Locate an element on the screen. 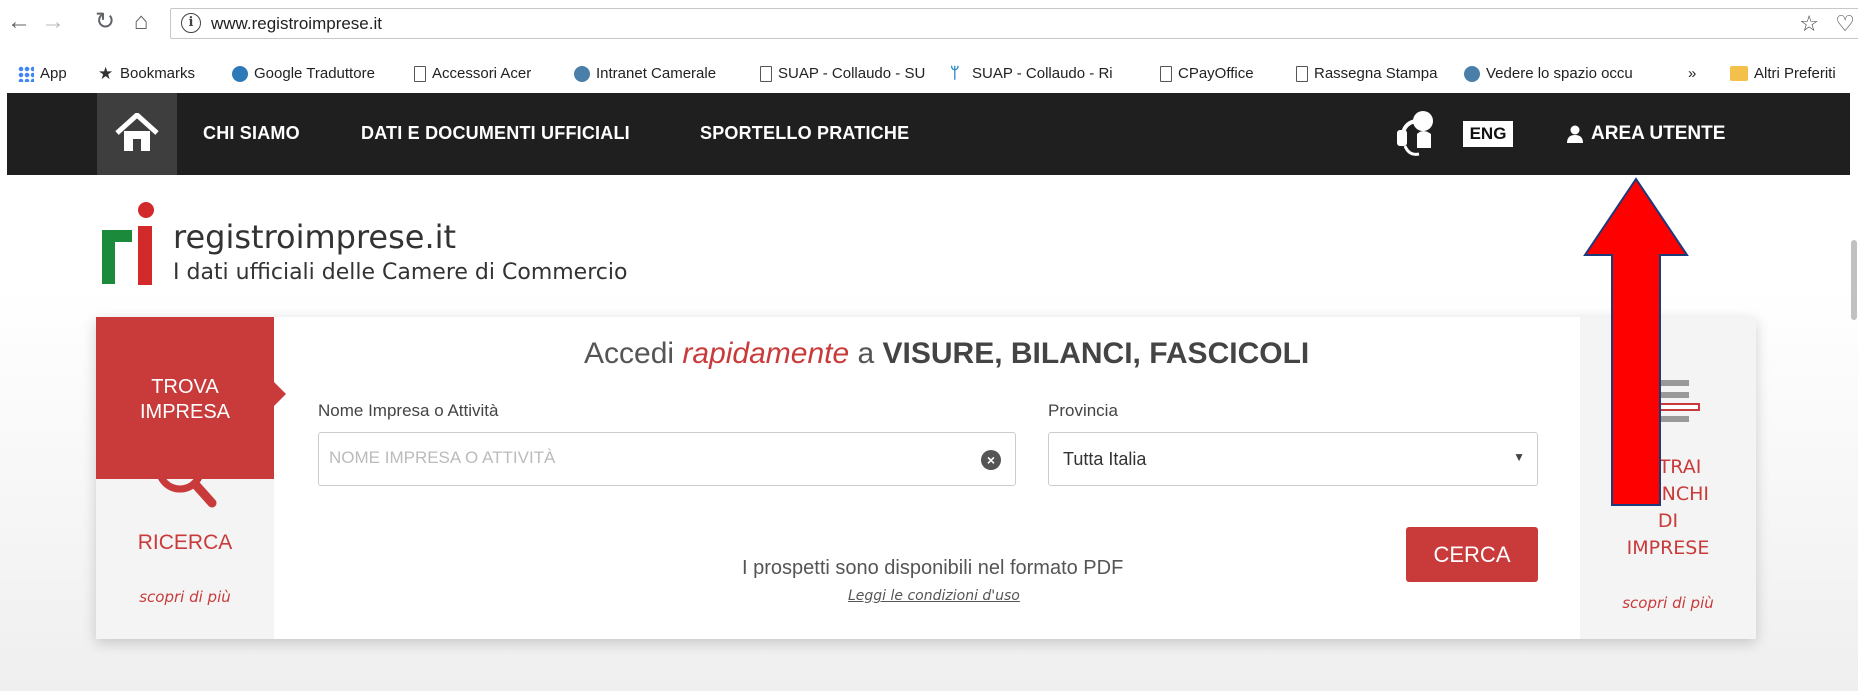  browser-toolbar: ← → ↻ ⌂ i www.registroimprese.it ☆ ♡ is located at coordinates (929, 23).